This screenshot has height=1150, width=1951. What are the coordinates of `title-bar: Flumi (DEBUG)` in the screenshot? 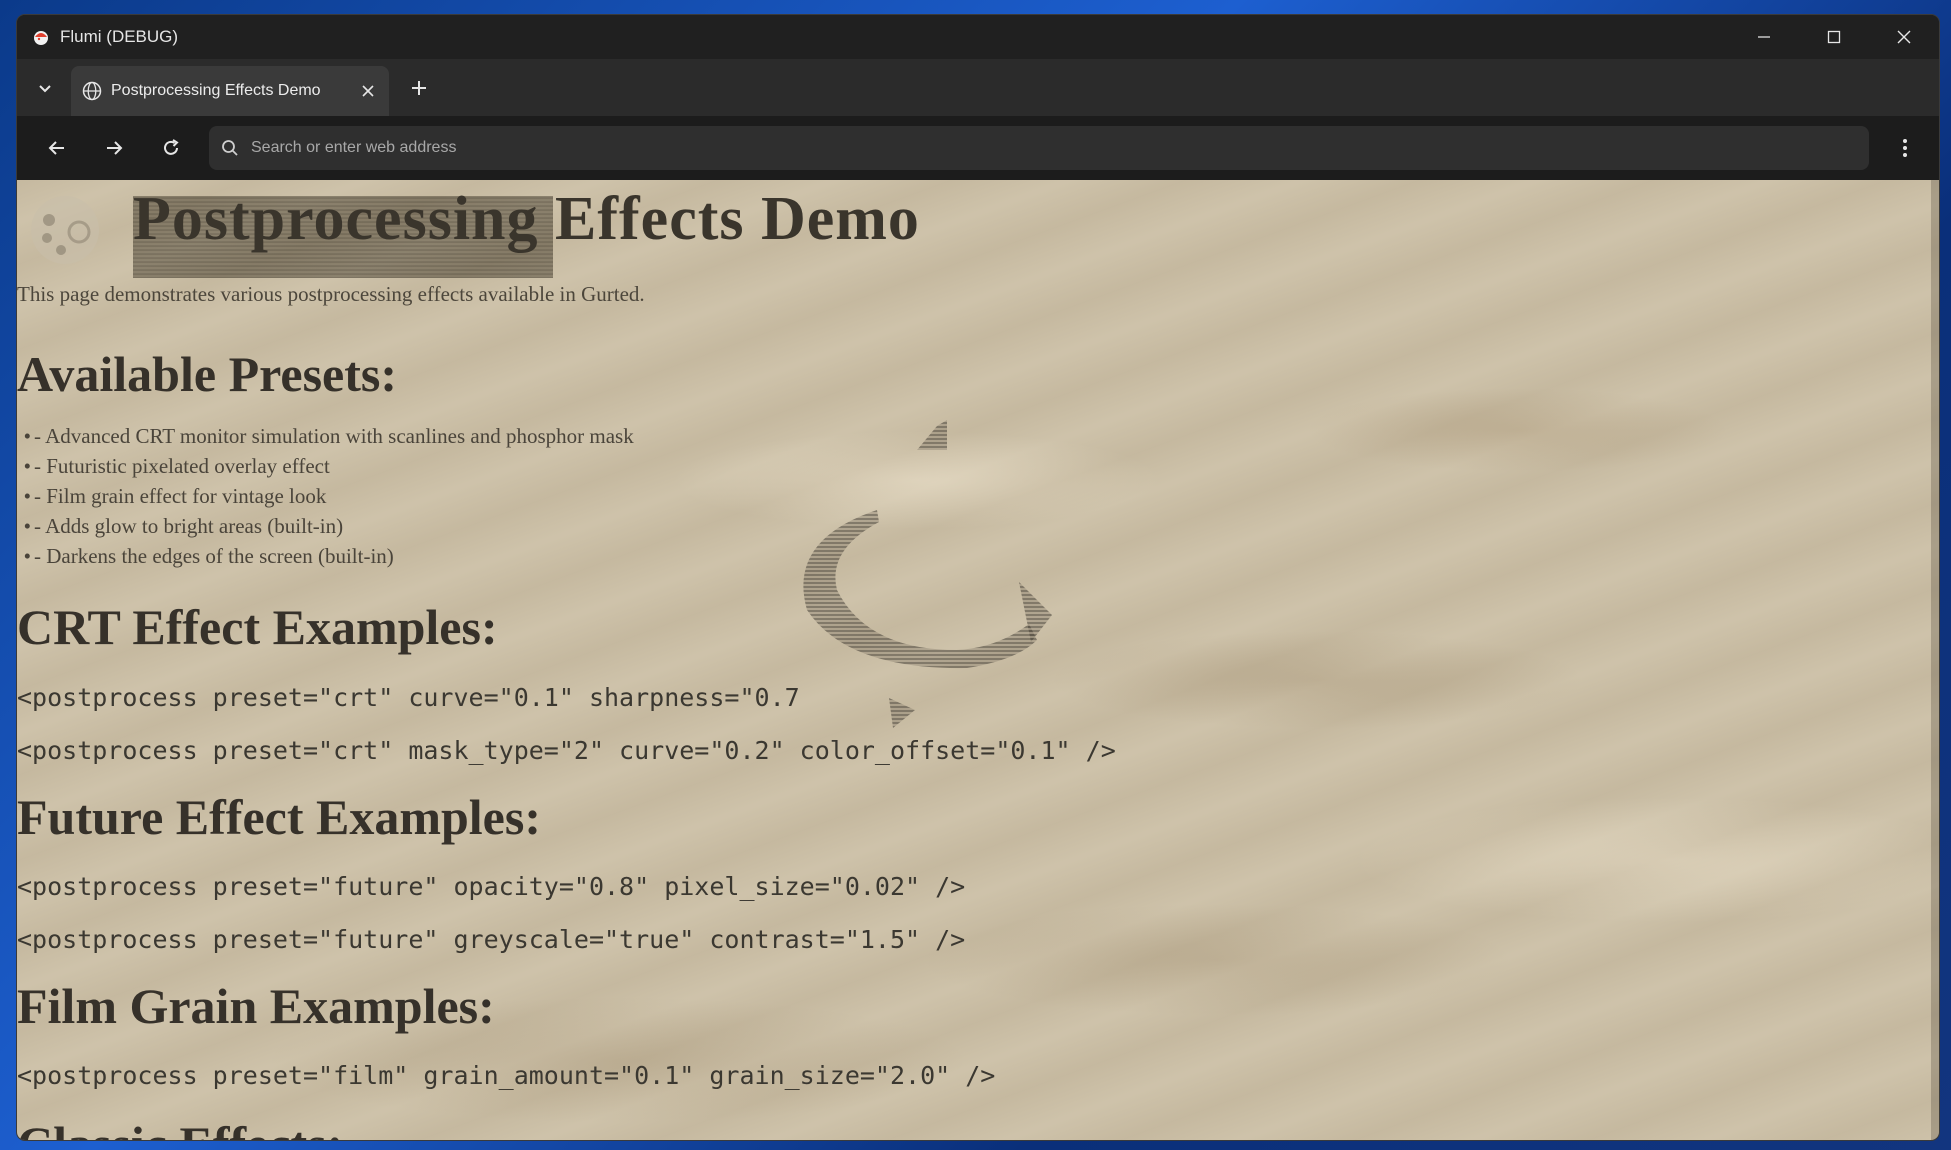 It's located at (978, 37).